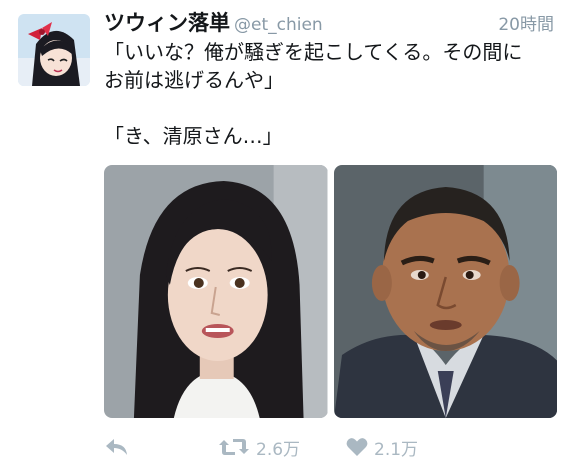  I want to click on like-button: 2.1万, so click(382, 447).